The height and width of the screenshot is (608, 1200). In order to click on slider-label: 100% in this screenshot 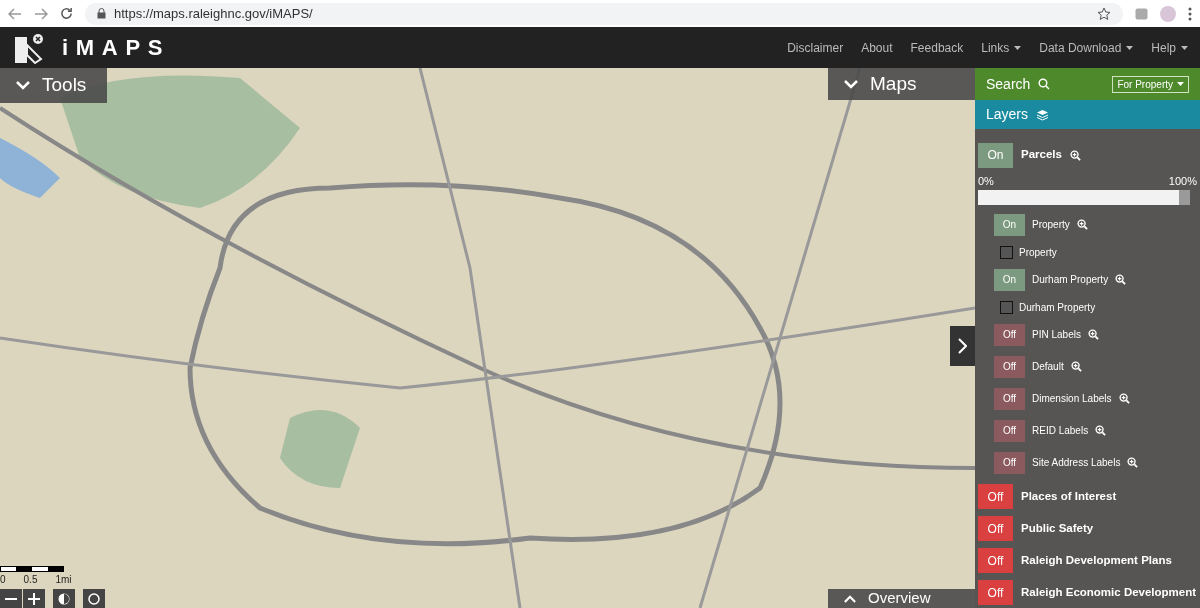, I will do `click(1182, 181)`.